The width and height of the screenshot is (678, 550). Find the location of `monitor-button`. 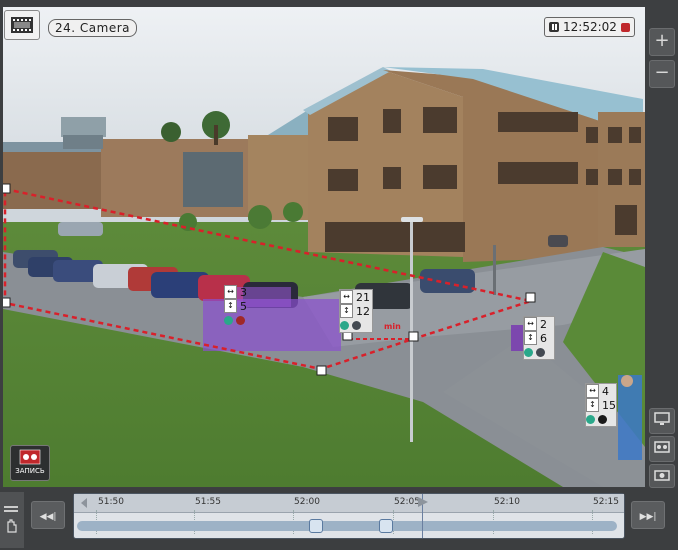

monitor-button is located at coordinates (662, 421).